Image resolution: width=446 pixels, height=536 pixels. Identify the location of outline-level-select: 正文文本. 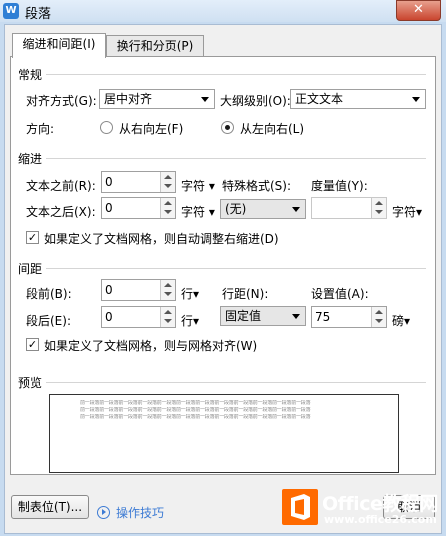
(358, 99).